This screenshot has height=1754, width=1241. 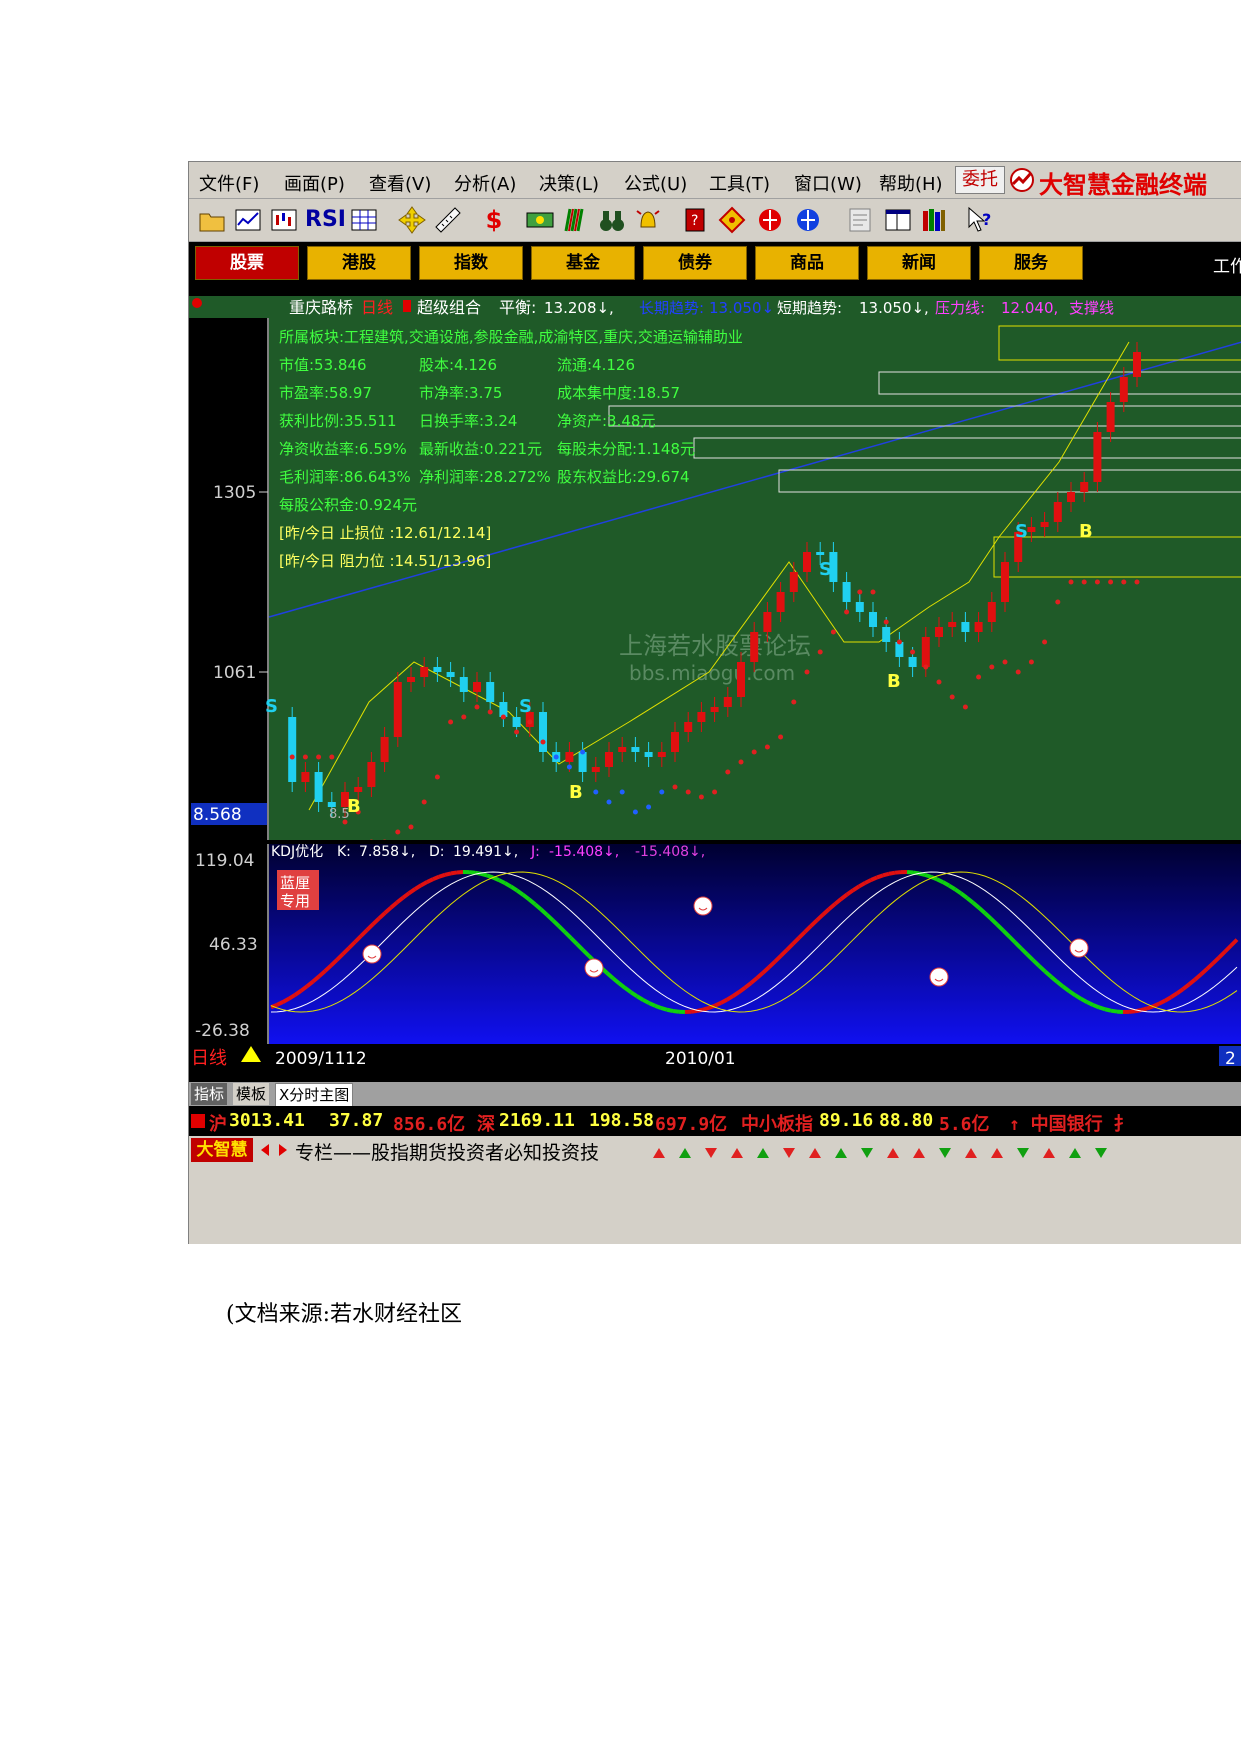 What do you see at coordinates (197, 303) in the screenshot?
I see `settings-gear-icon` at bounding box center [197, 303].